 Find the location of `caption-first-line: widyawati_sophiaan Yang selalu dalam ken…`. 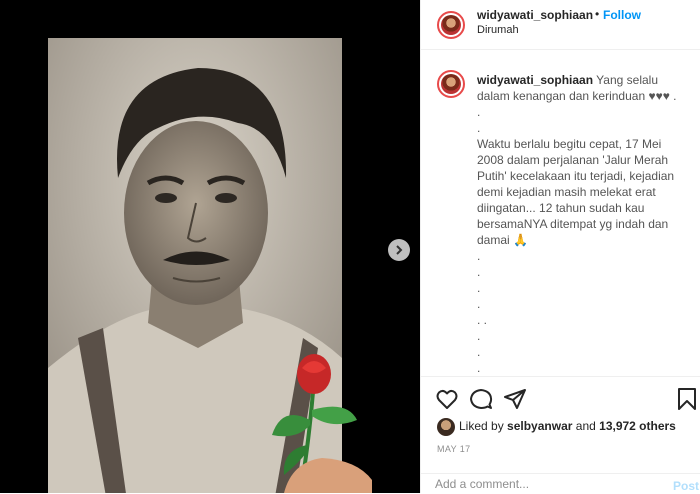

caption-first-line: widyawati_sophiaan Yang selalu dalam ken… is located at coordinates (582, 88).